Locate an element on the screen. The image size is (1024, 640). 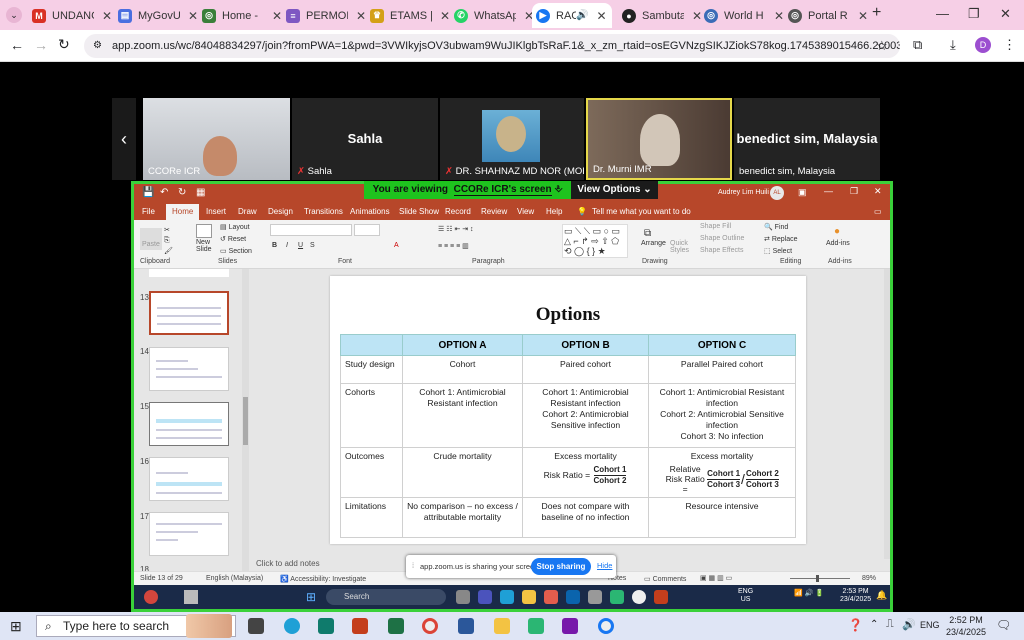
inner-language: ENG US is located at coordinates (745, 596).